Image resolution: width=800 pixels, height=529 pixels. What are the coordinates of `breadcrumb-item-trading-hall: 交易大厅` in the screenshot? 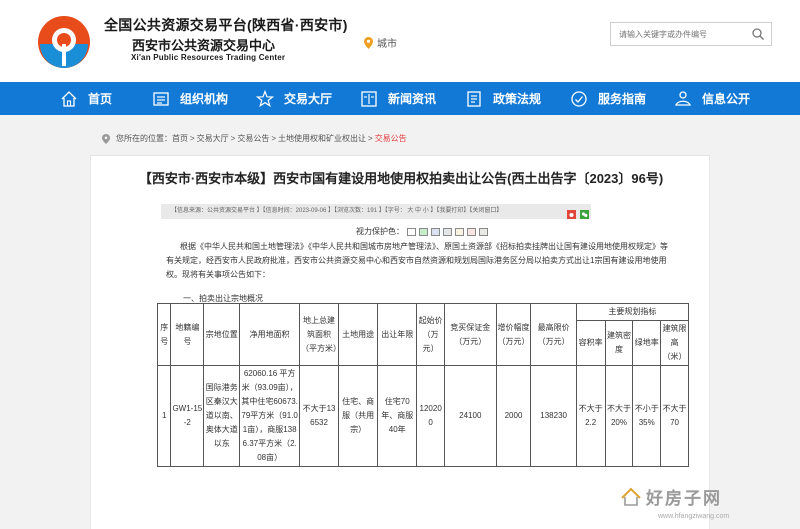 It's located at (213, 138).